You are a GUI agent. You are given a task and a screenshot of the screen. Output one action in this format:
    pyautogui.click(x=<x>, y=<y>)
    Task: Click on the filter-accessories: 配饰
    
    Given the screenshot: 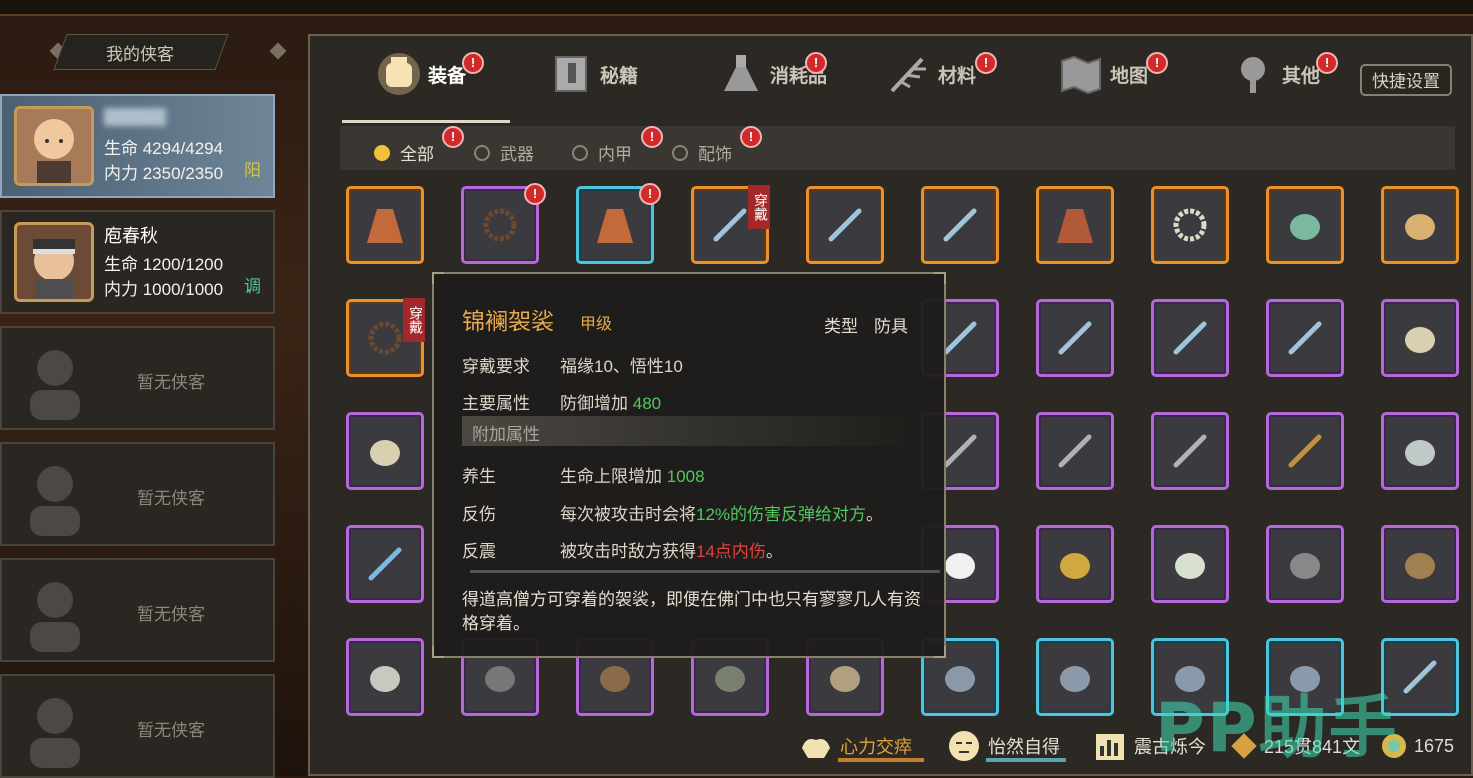 What is the action you would take?
    pyautogui.click(x=702, y=152)
    